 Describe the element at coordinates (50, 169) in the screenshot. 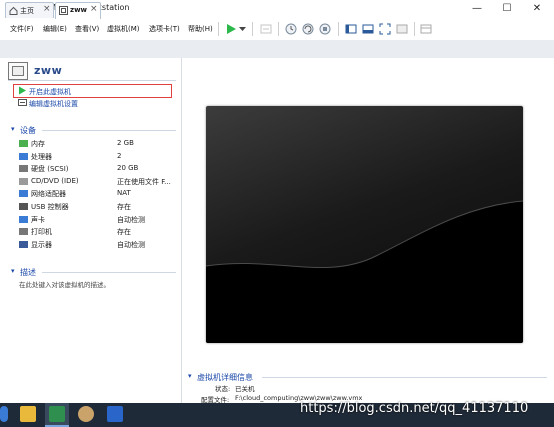

I see `device-name: 硬盘 (SCSI)` at that location.